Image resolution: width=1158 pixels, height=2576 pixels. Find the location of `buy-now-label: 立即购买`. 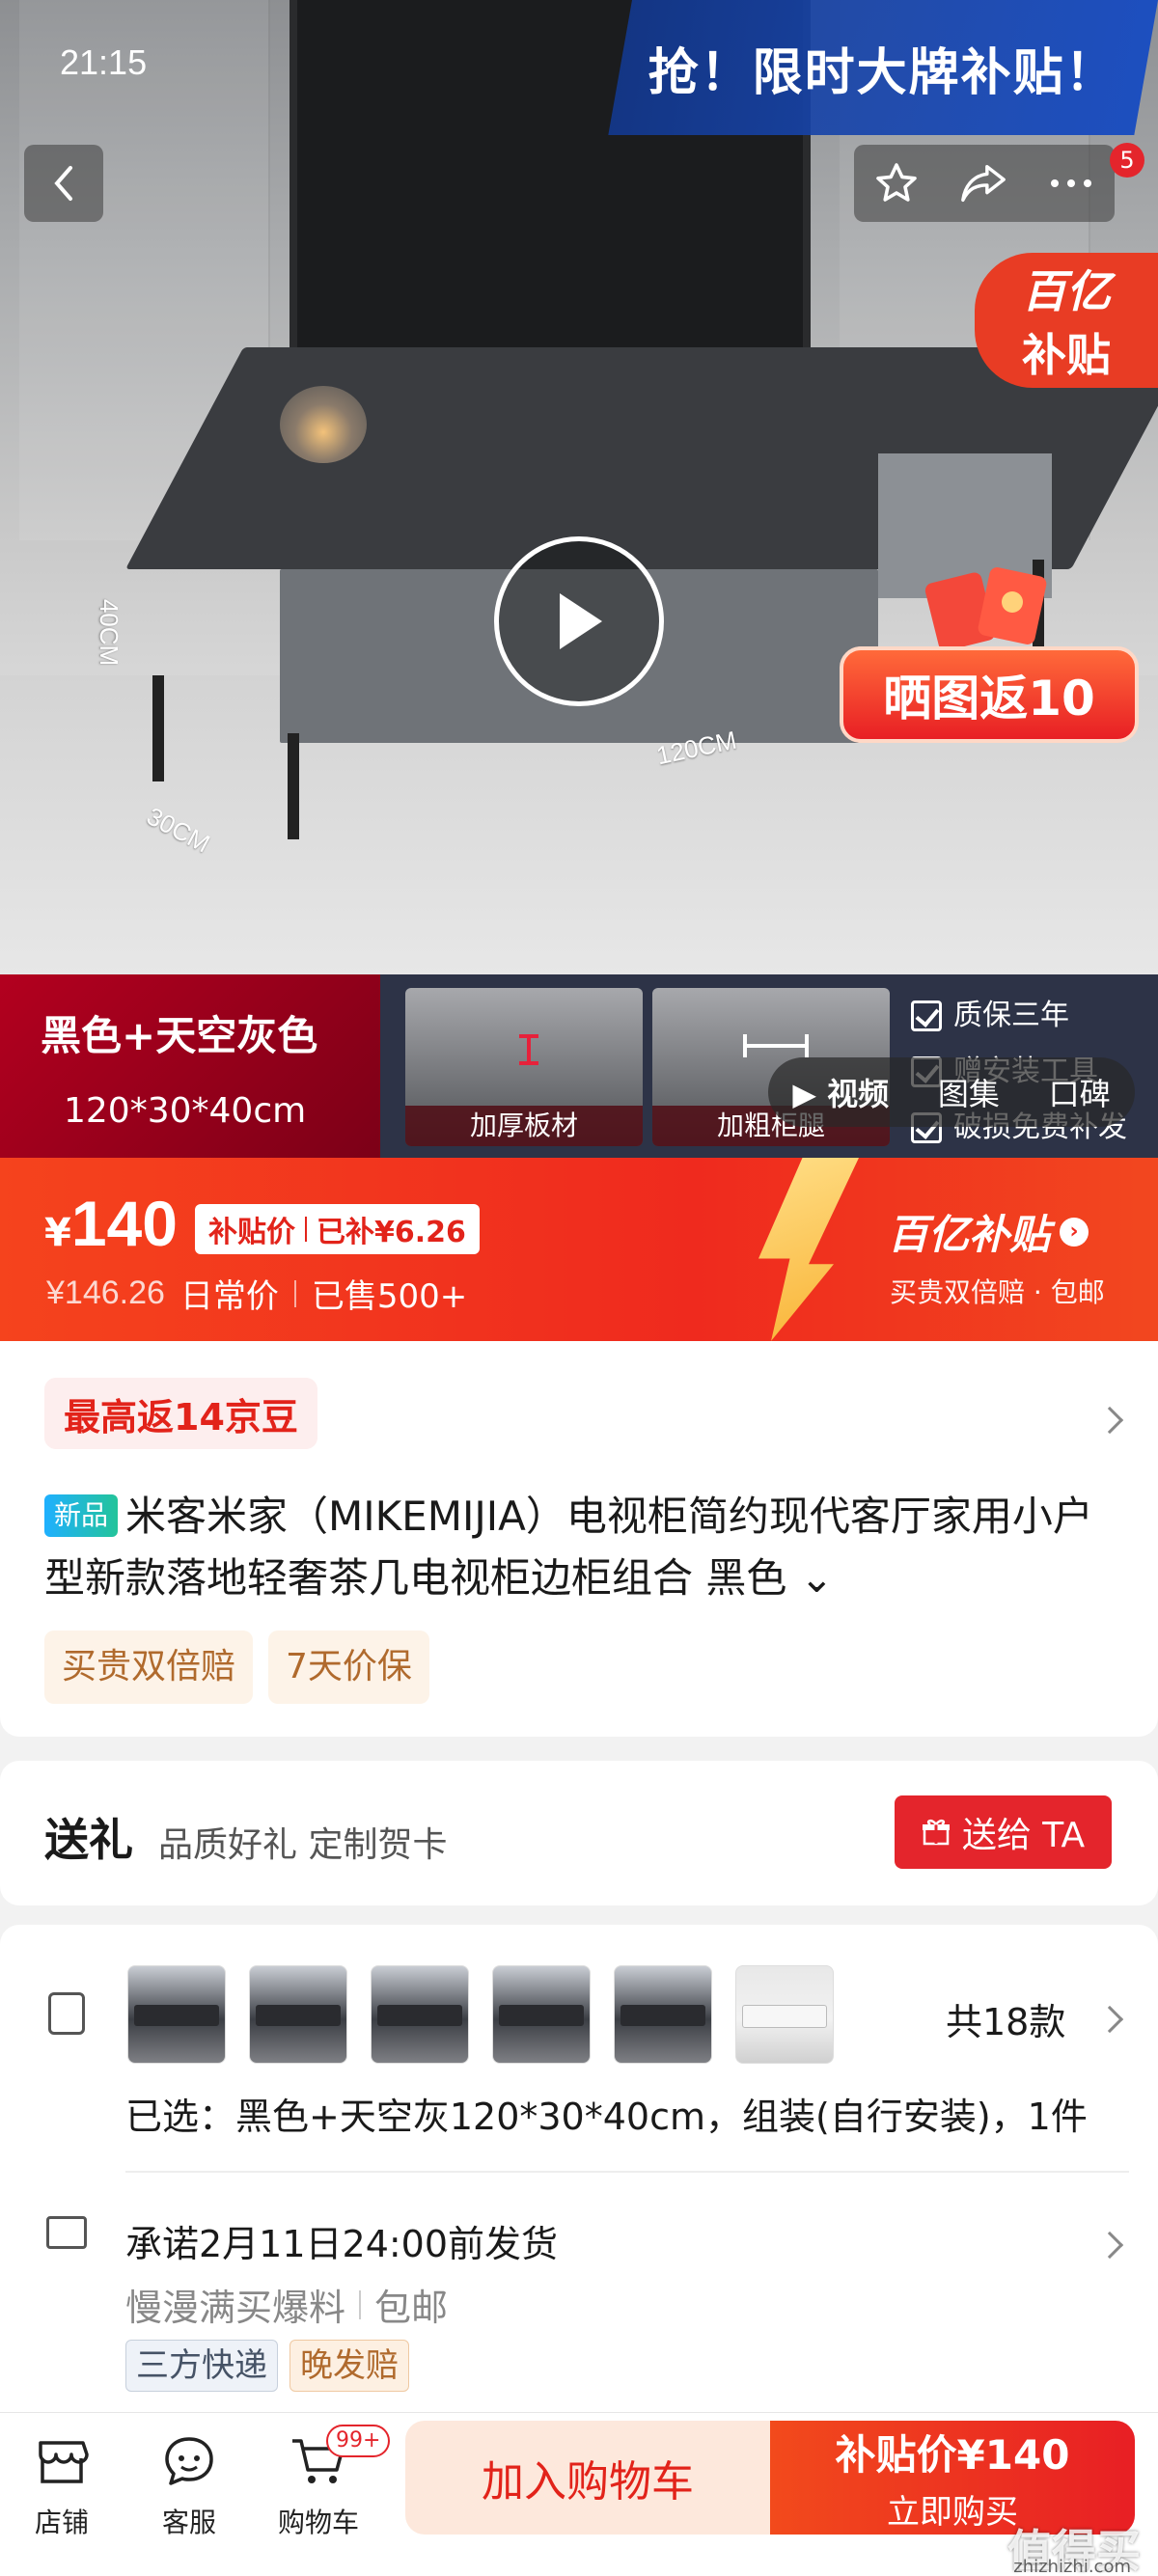

buy-now-label: 立即购买 is located at coordinates (952, 2512).